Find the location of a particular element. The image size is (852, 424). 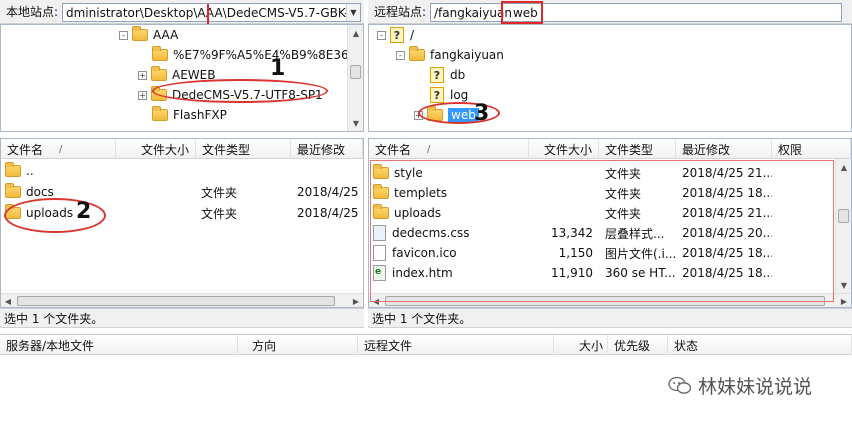

local-site-label: 本地站点: is located at coordinates (32, 12).